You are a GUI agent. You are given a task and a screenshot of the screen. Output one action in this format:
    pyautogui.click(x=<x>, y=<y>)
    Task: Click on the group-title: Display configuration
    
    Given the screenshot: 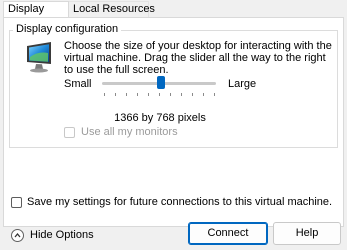 What is the action you would take?
    pyautogui.click(x=67, y=29)
    